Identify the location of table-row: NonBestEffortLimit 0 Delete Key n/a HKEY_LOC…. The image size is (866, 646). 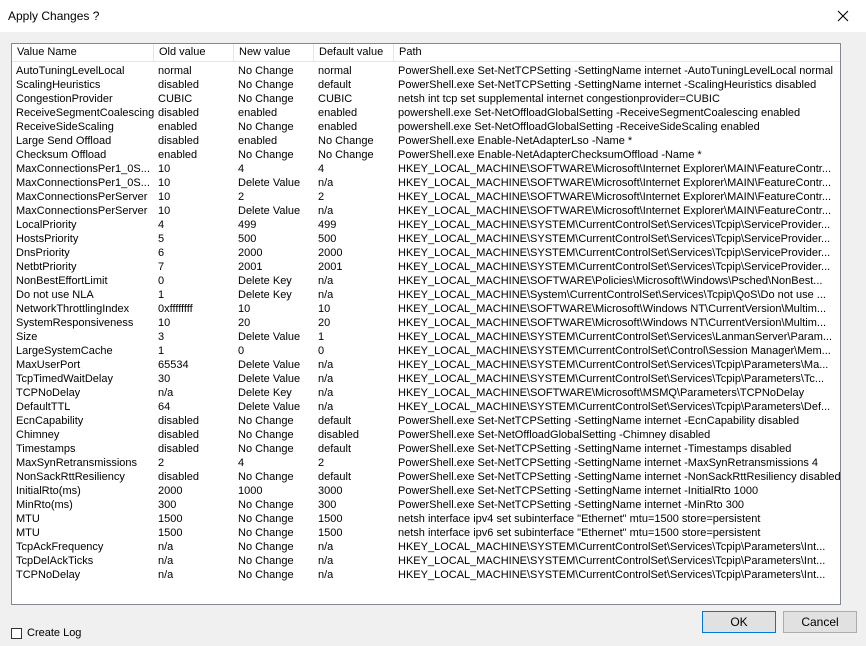
(426, 281).